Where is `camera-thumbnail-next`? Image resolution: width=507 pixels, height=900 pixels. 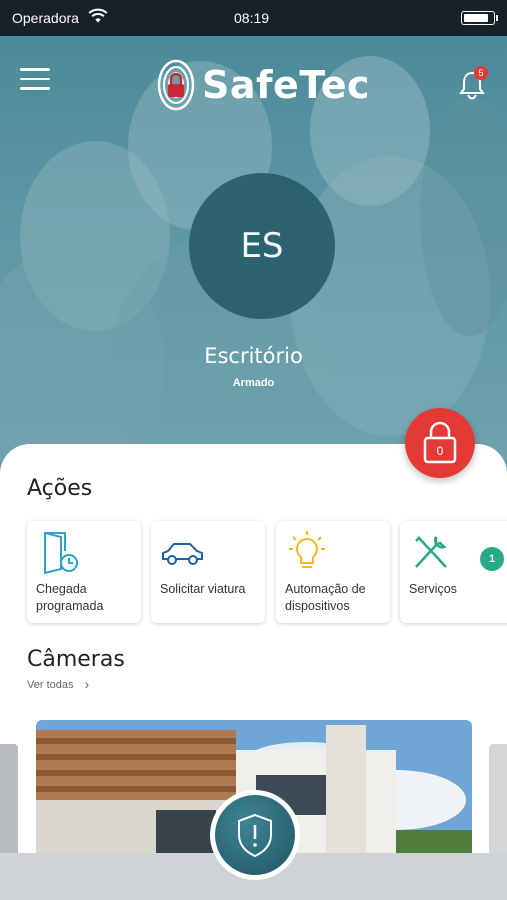 camera-thumbnail-next is located at coordinates (498, 802).